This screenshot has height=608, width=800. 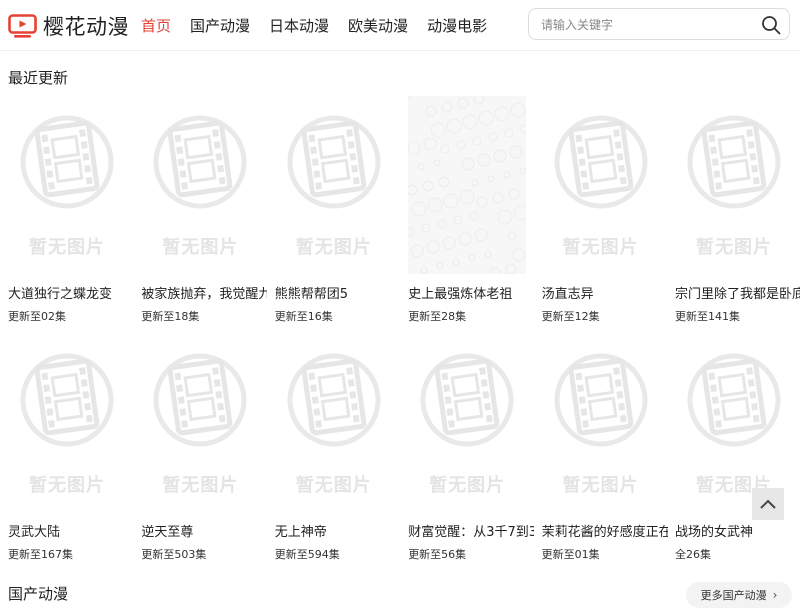 I want to click on back-to-top-button, so click(x=768, y=504).